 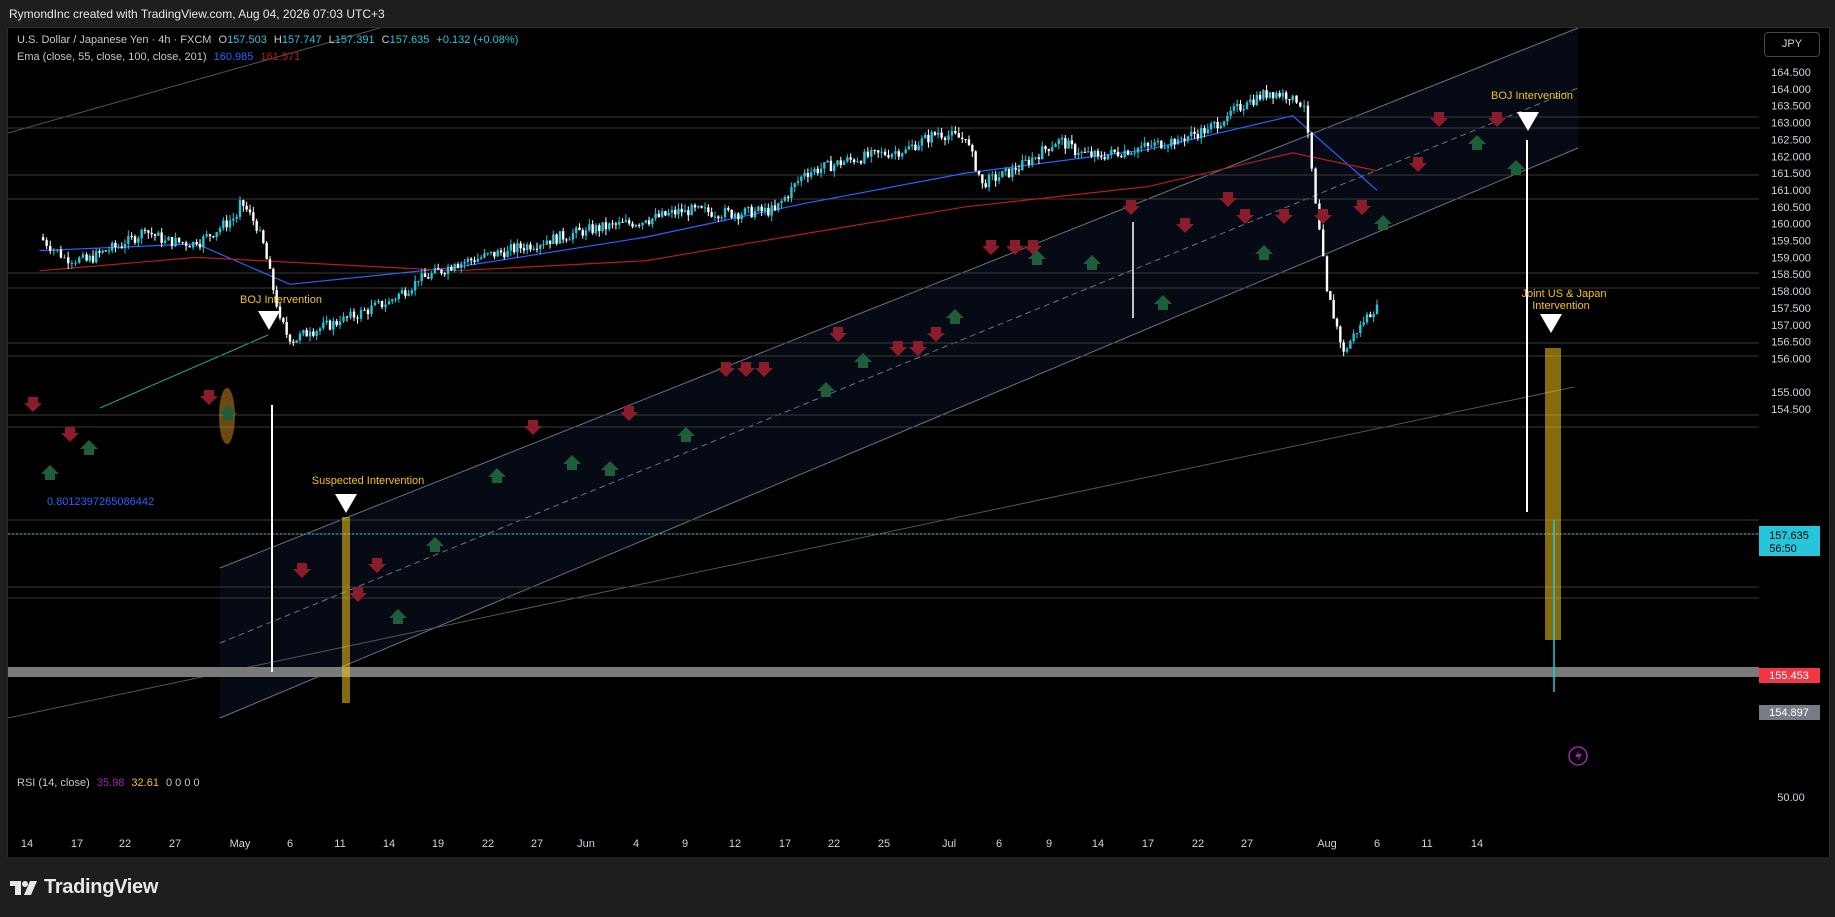 What do you see at coordinates (1791, 798) in the screenshot?
I see `rsi-axis-label: 50.00` at bounding box center [1791, 798].